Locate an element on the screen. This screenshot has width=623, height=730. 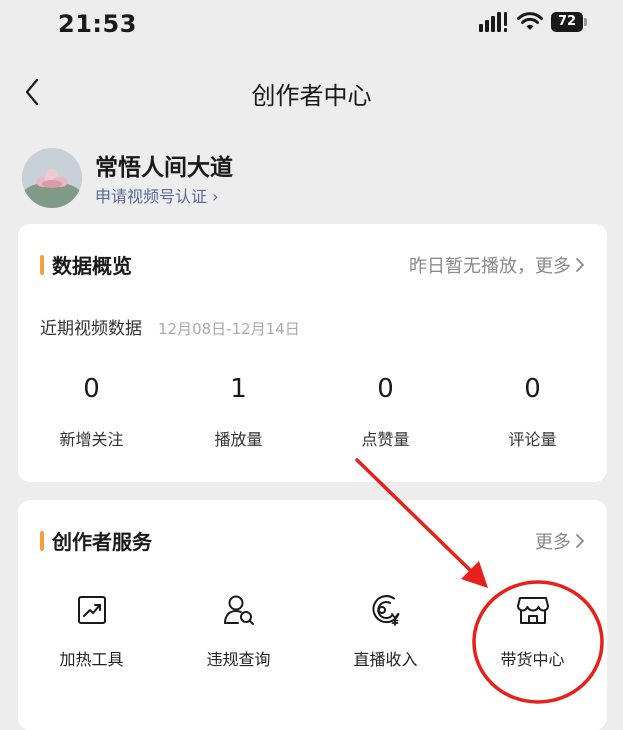
service-boost-tools: 加热工具 is located at coordinates (91, 631).